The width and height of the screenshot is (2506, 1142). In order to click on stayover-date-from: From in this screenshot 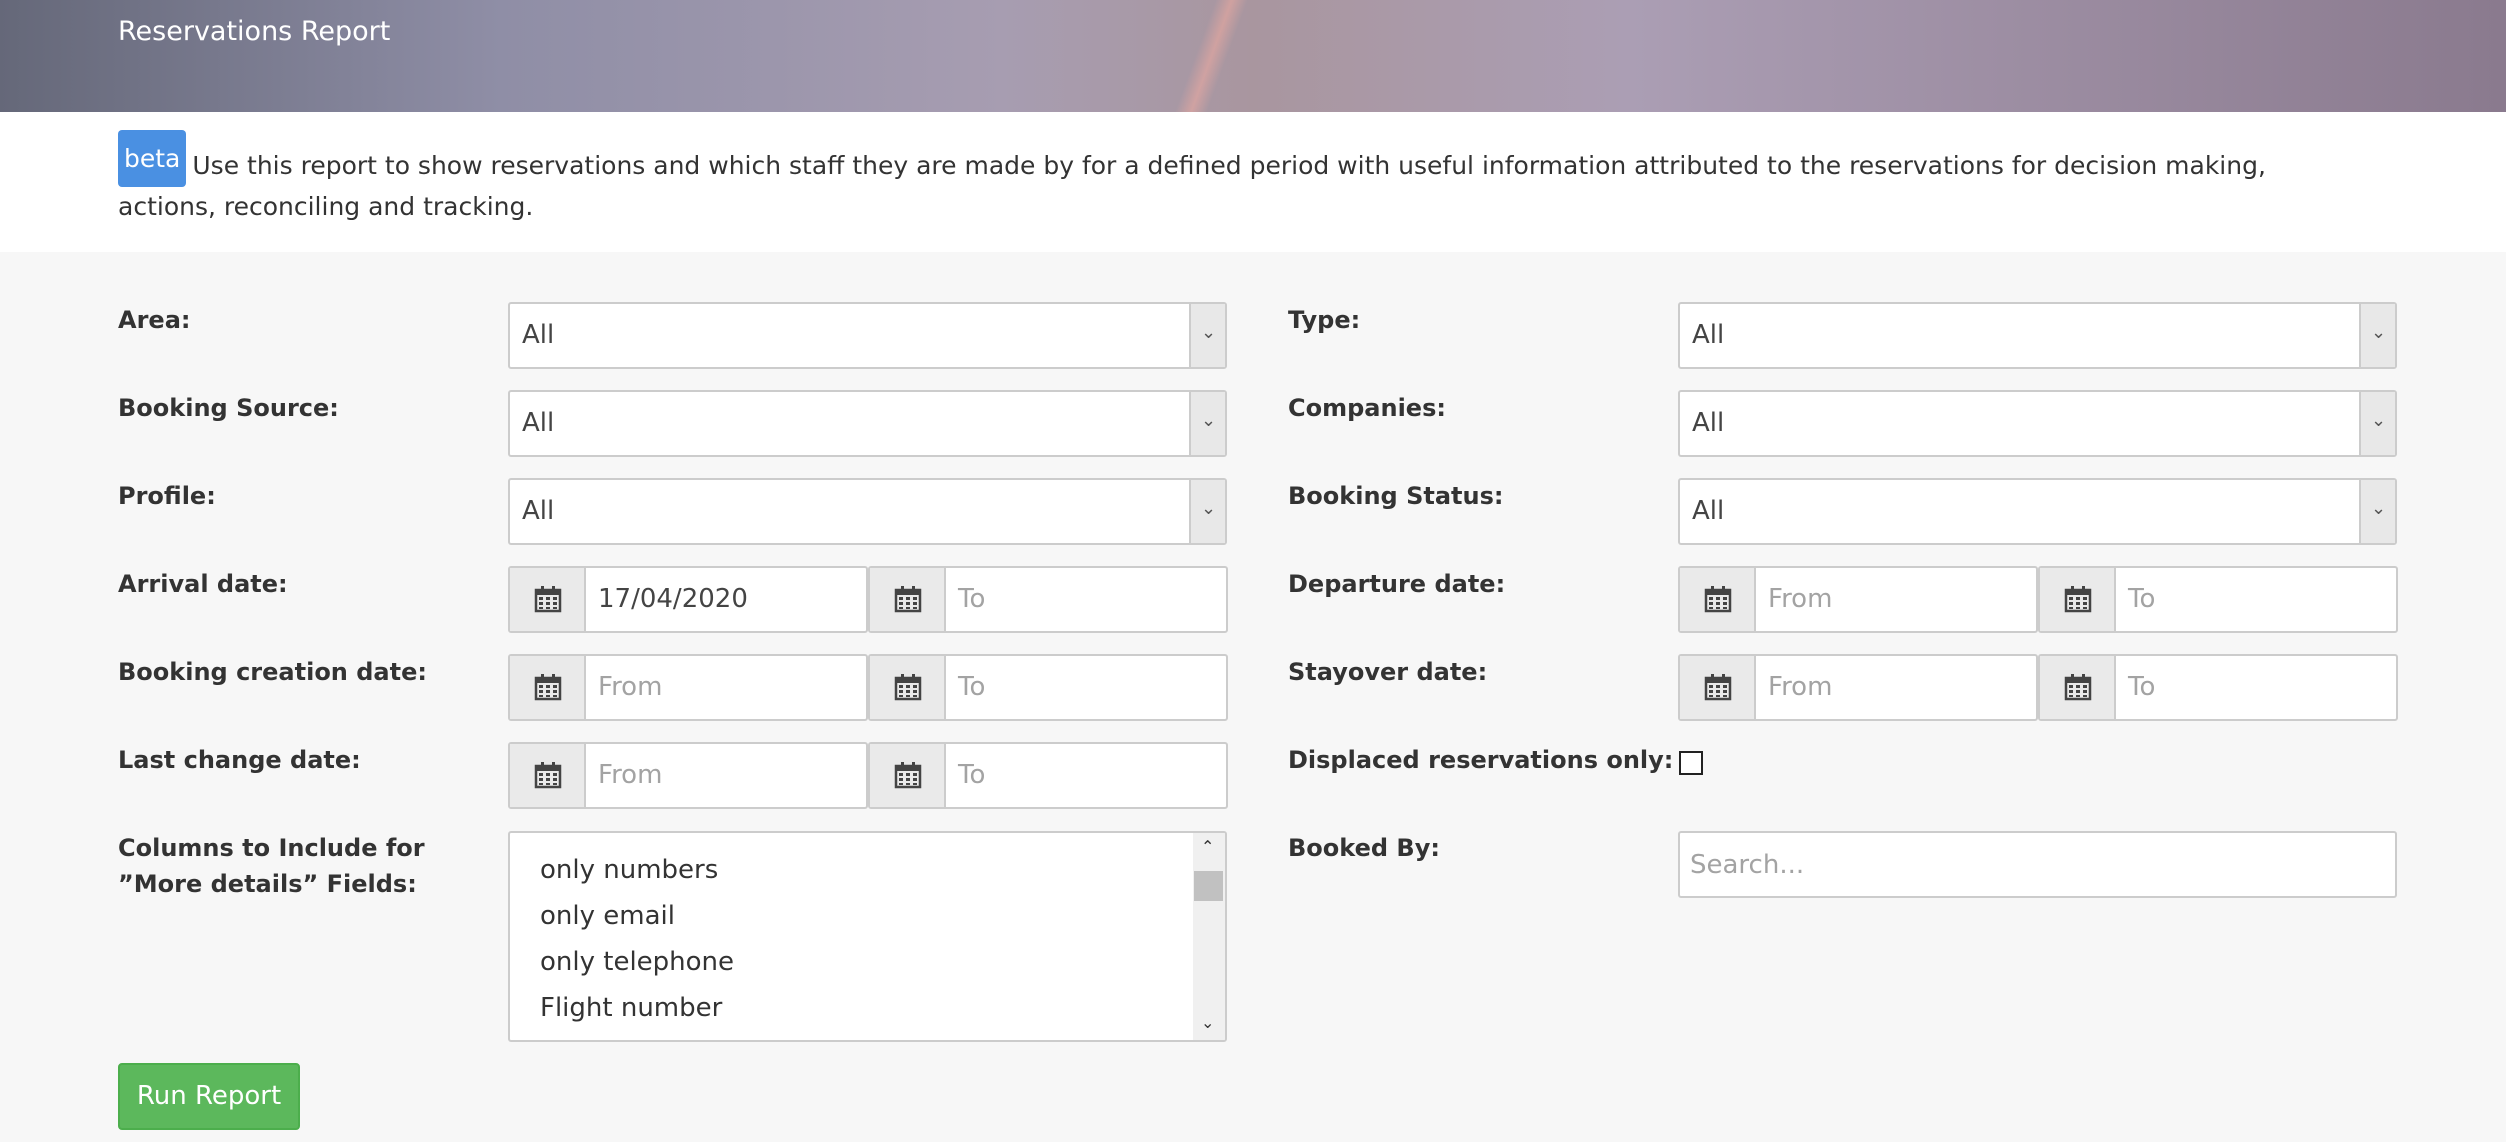, I will do `click(1858, 687)`.